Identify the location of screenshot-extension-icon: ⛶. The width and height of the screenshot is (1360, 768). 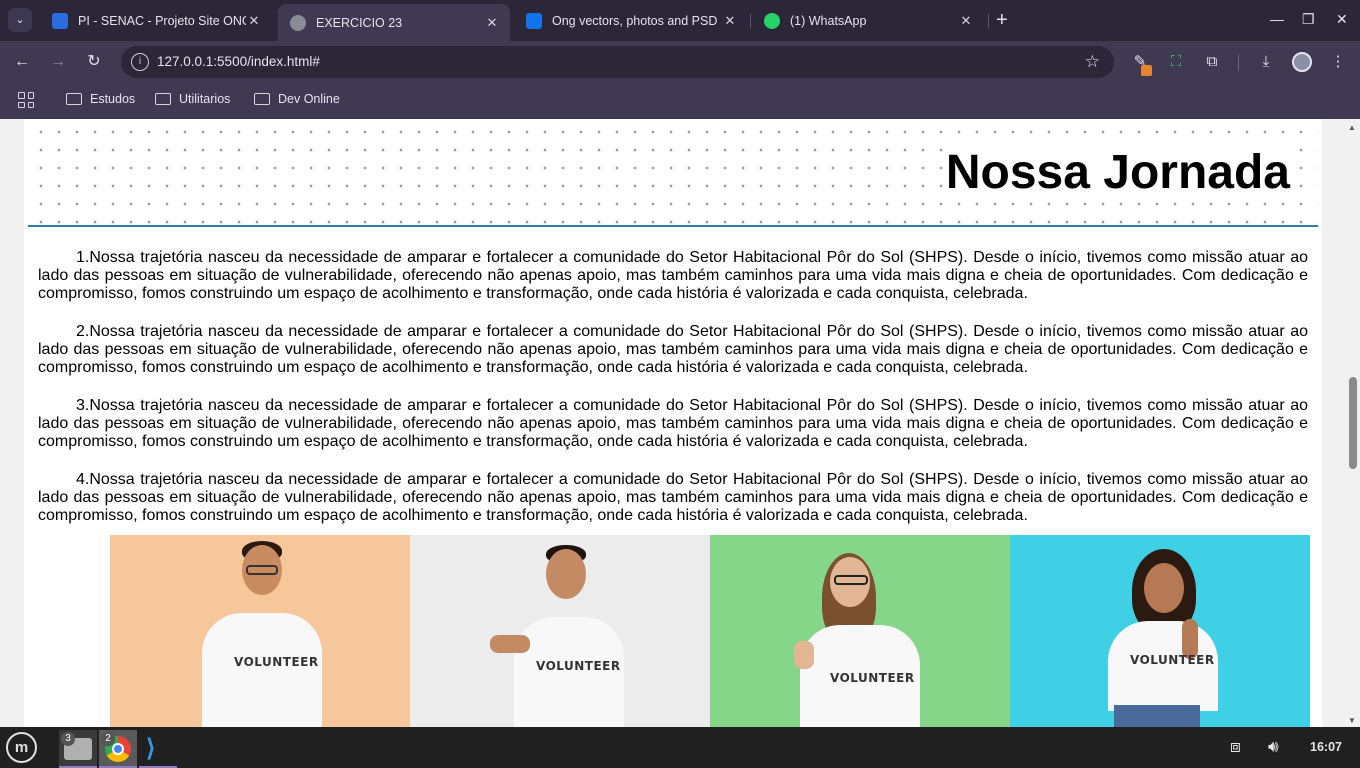
(1176, 62).